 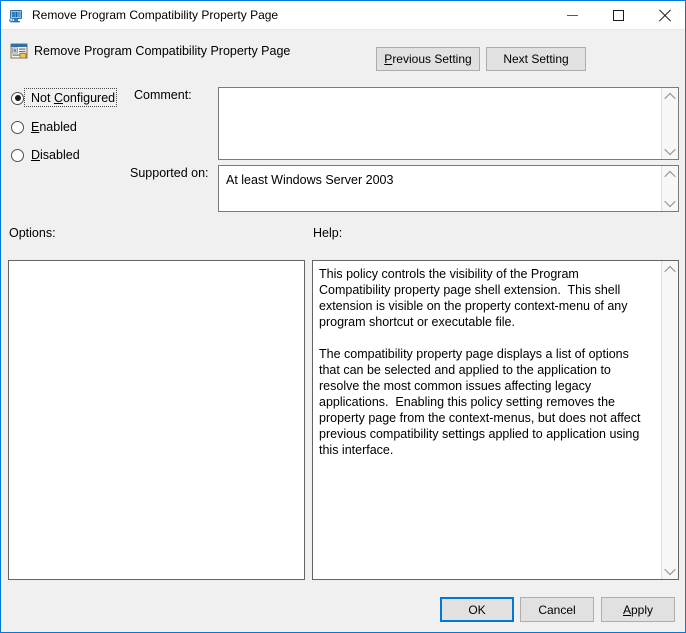 I want to click on previous-setting-button: Previous Setting, so click(x=428, y=59).